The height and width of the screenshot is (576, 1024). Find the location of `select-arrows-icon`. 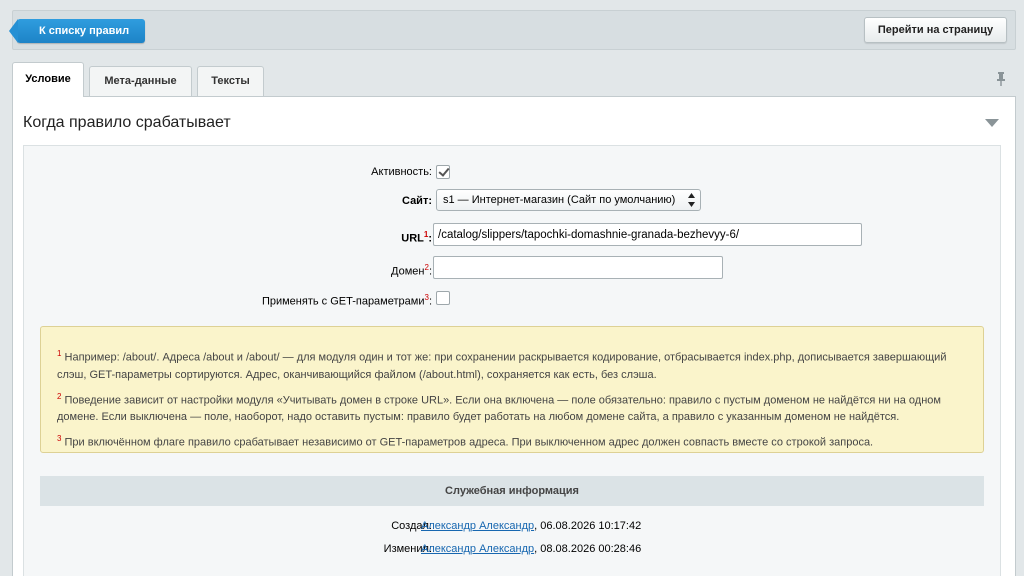

select-arrows-icon is located at coordinates (691, 200).